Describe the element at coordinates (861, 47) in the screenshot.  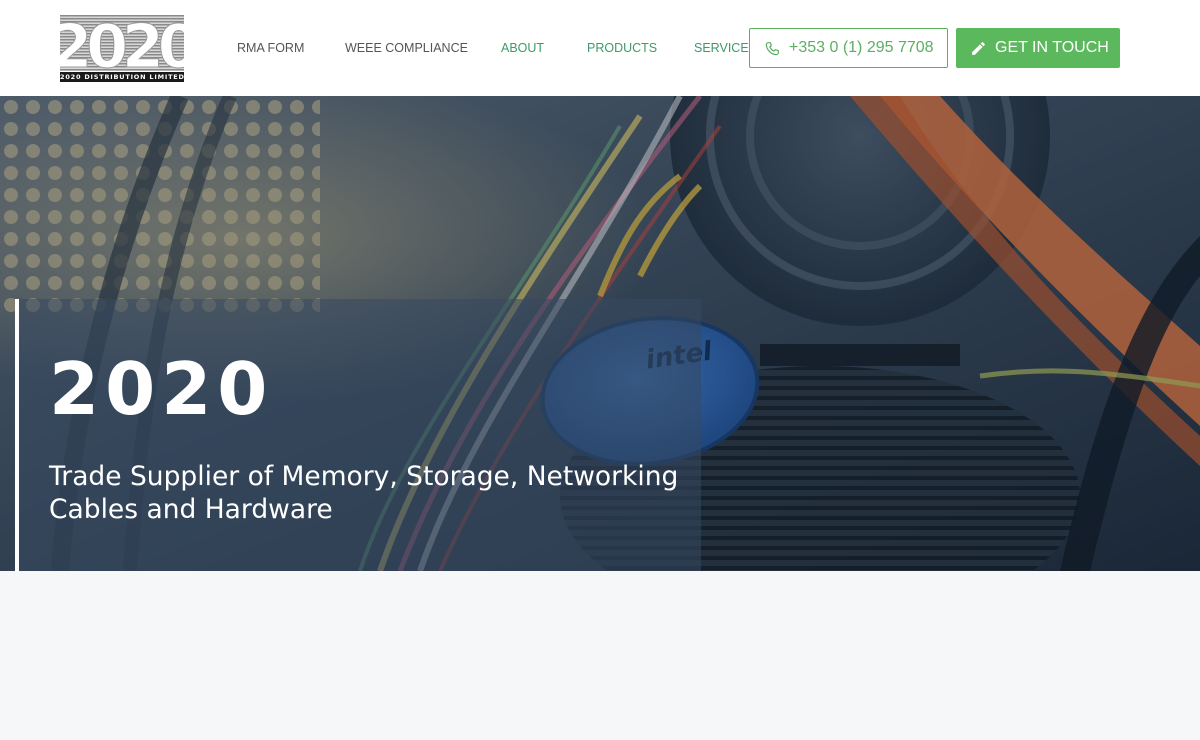
I see `phone-number: +353 0 (1) 295 7708` at that location.